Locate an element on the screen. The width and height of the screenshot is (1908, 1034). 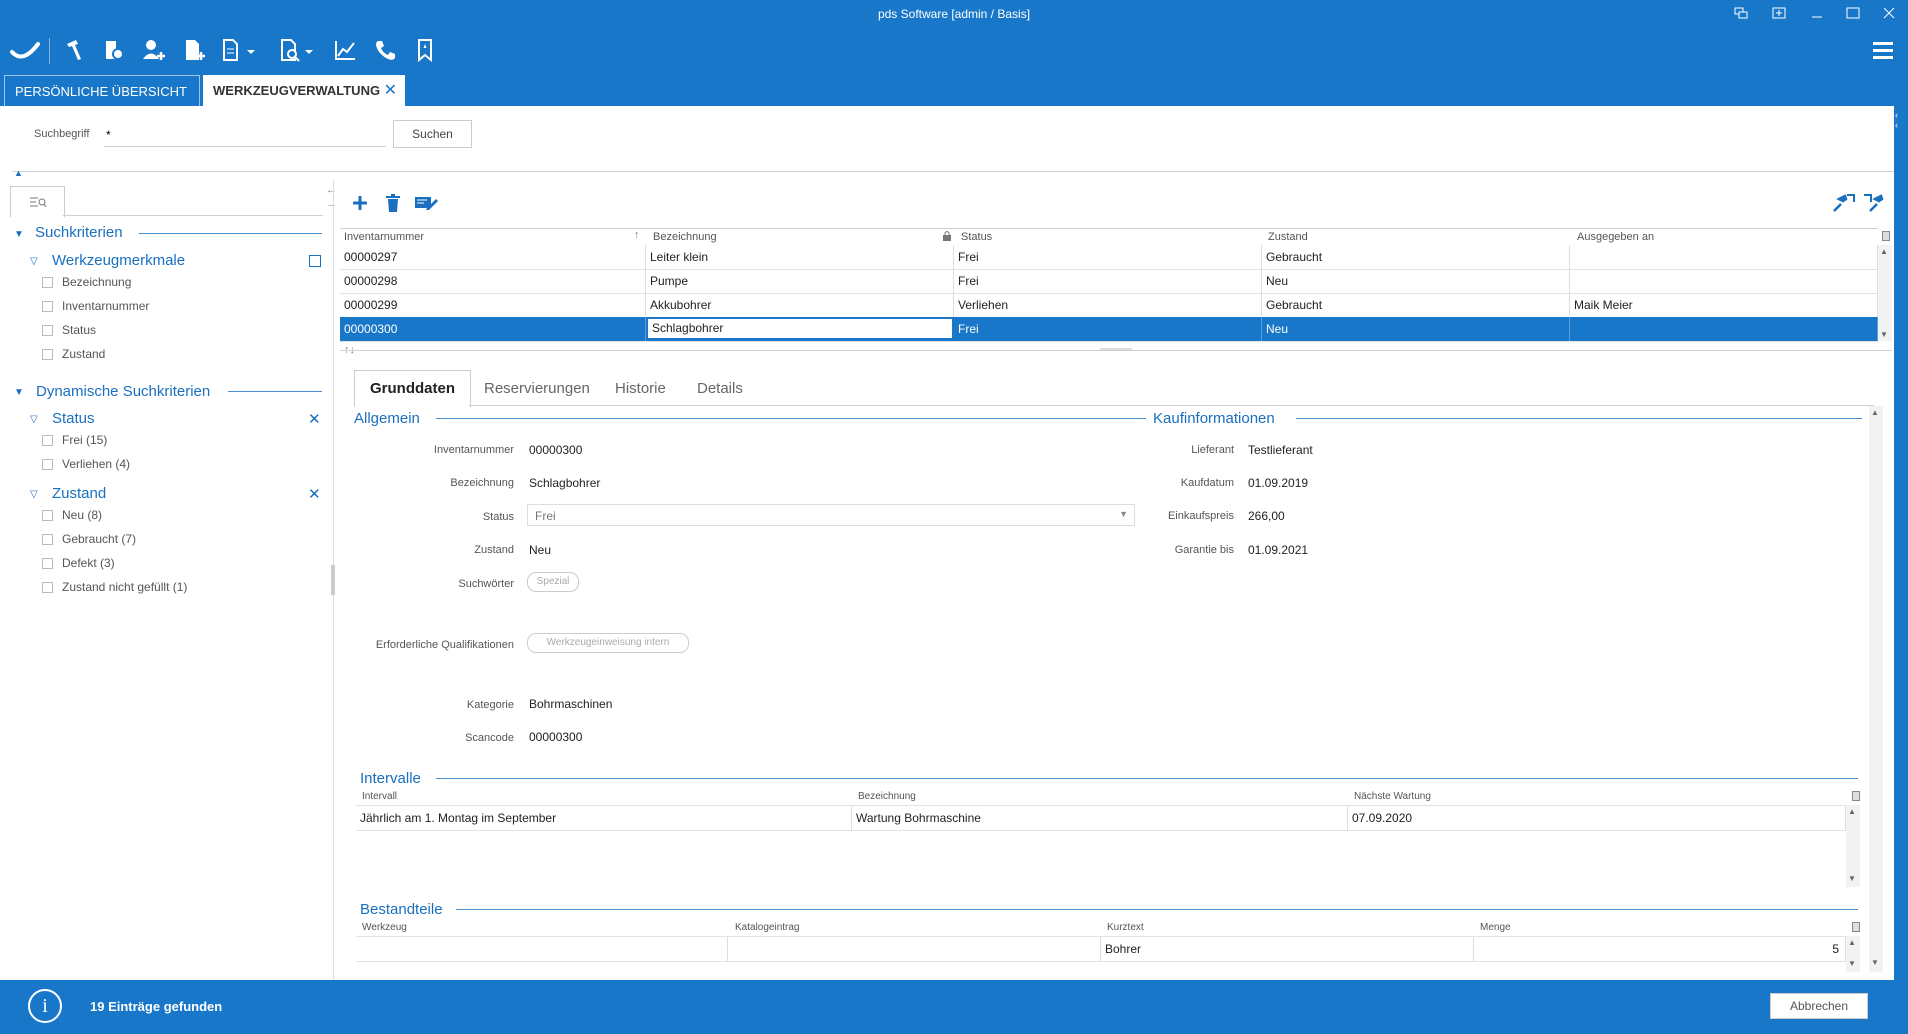
document-dropdown-icon is located at coordinates (240, 50).